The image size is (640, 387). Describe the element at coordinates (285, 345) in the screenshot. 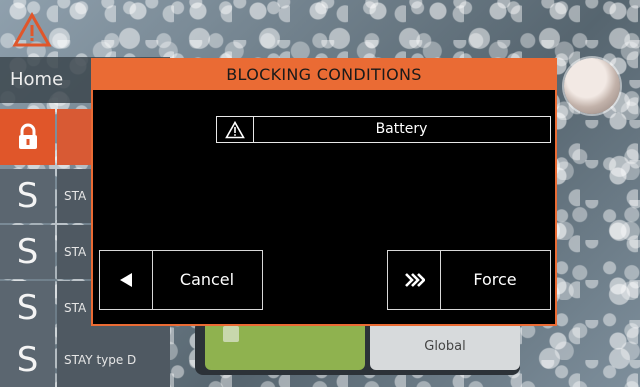

I see `green-tile` at that location.